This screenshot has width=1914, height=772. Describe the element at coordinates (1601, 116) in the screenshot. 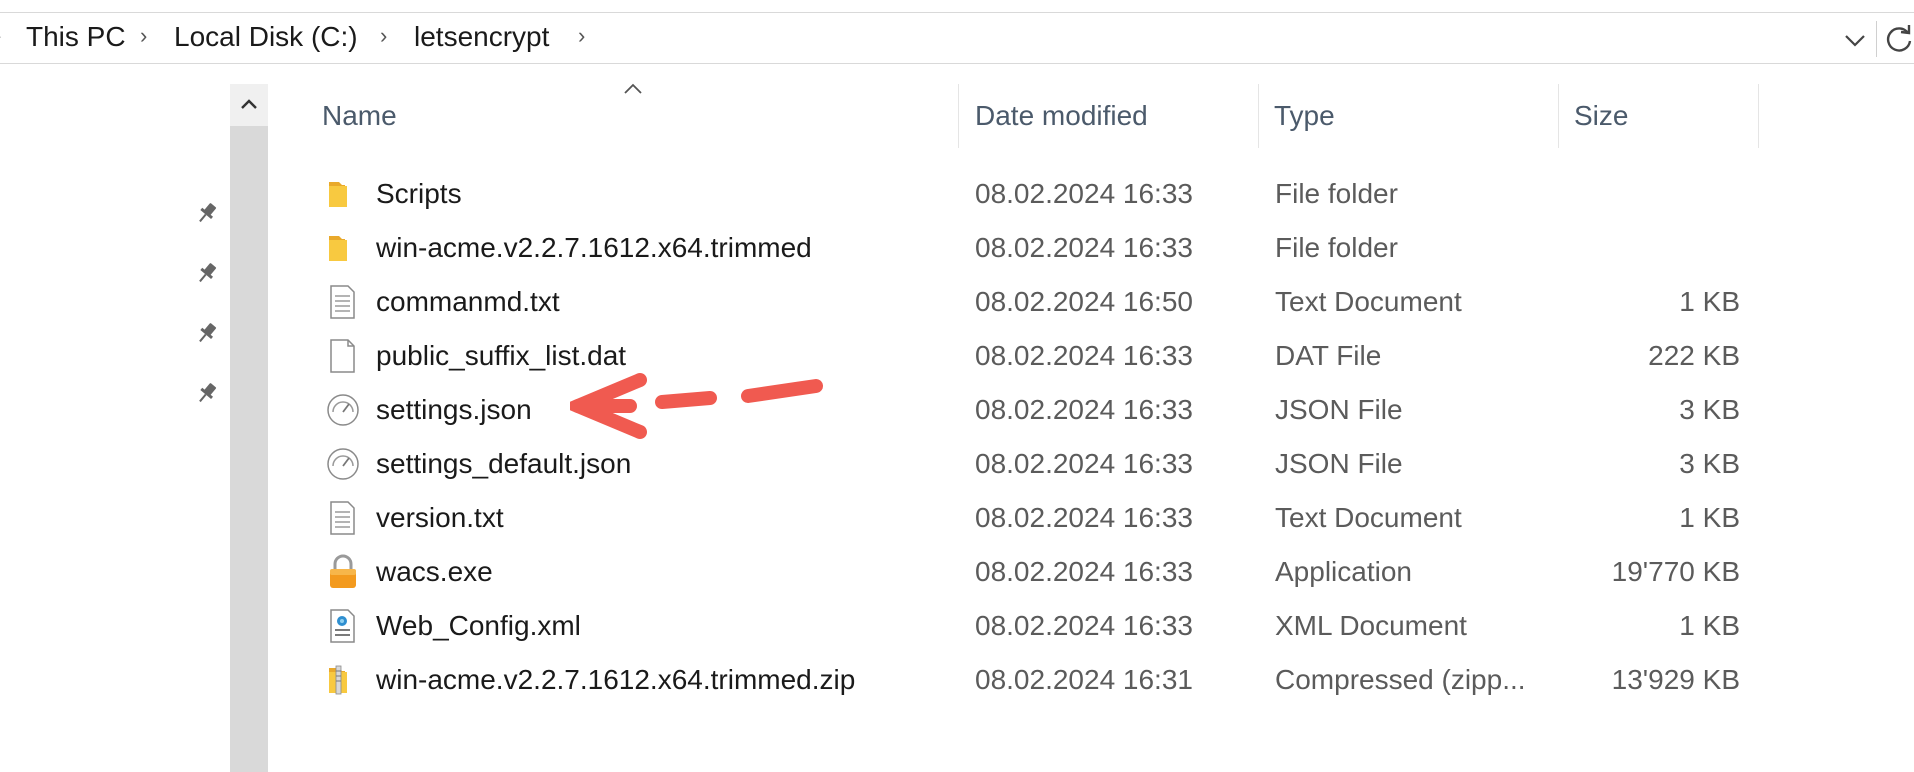

I see `column-header-size: Size` at that location.